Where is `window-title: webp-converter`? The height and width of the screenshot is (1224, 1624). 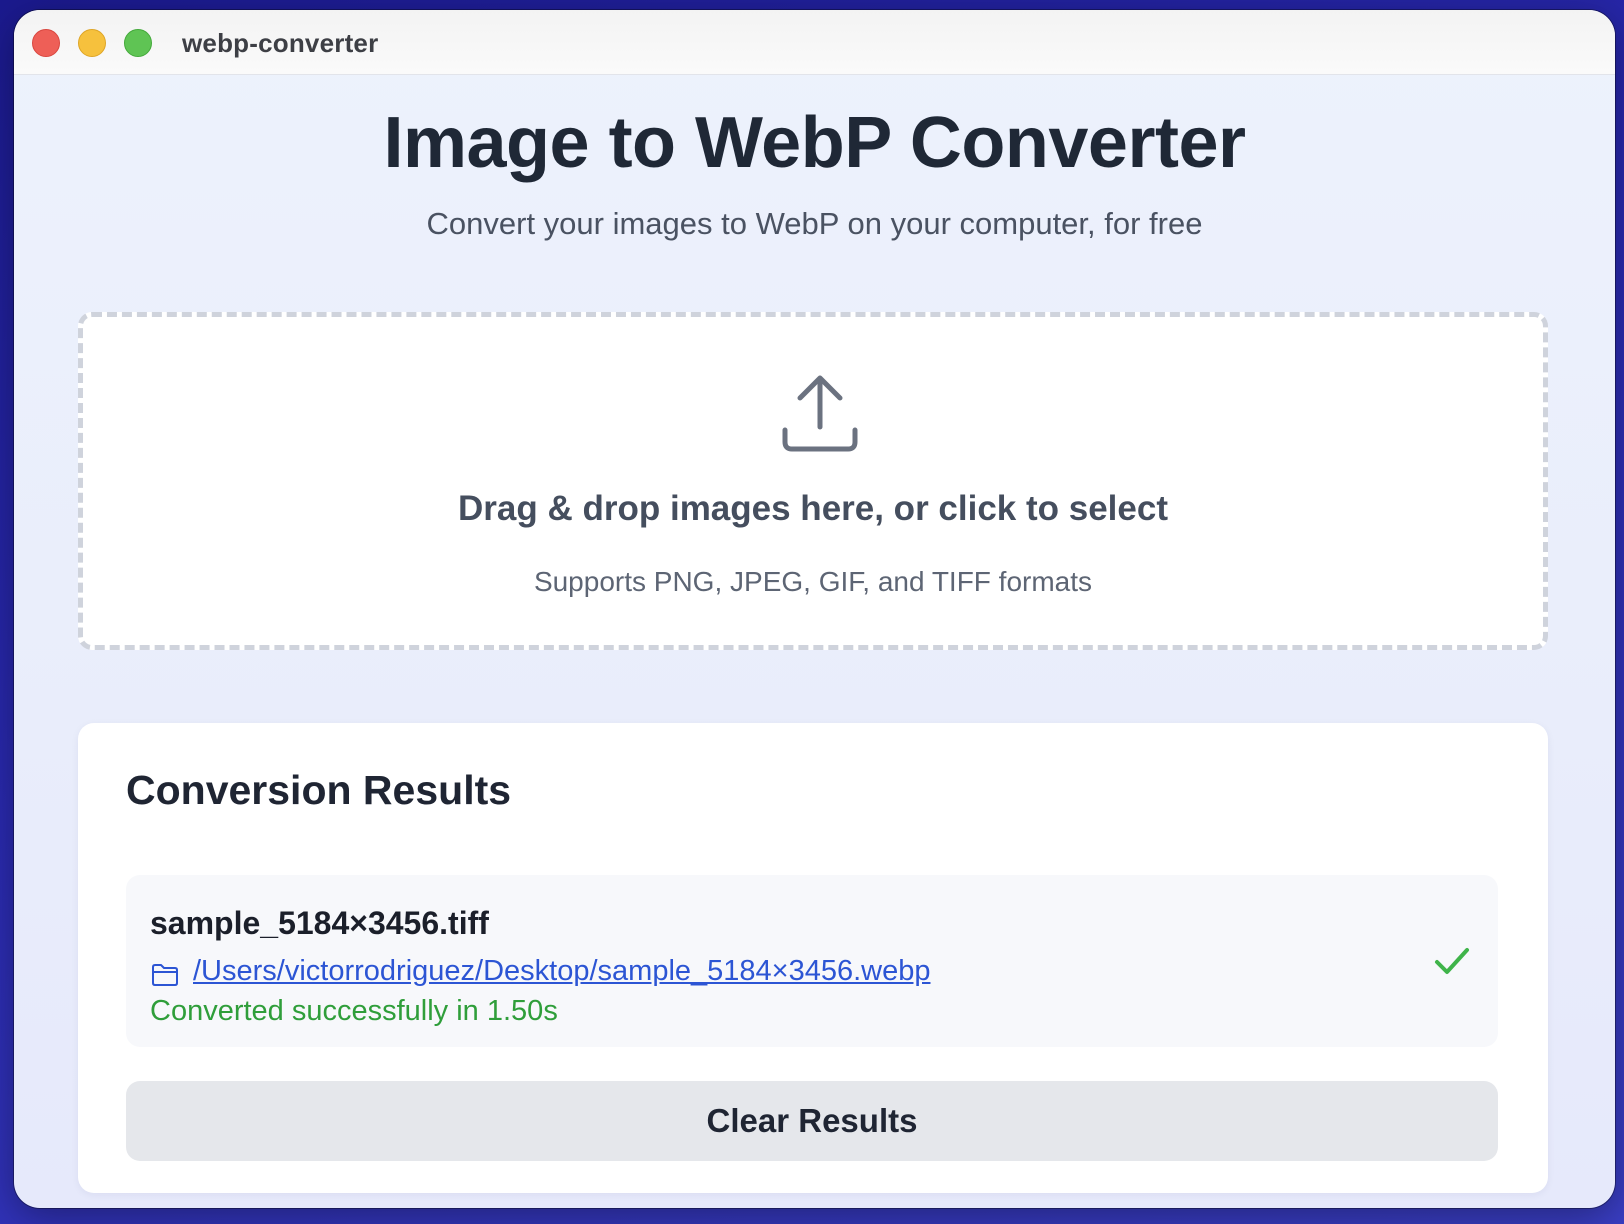
window-title: webp-converter is located at coordinates (280, 43).